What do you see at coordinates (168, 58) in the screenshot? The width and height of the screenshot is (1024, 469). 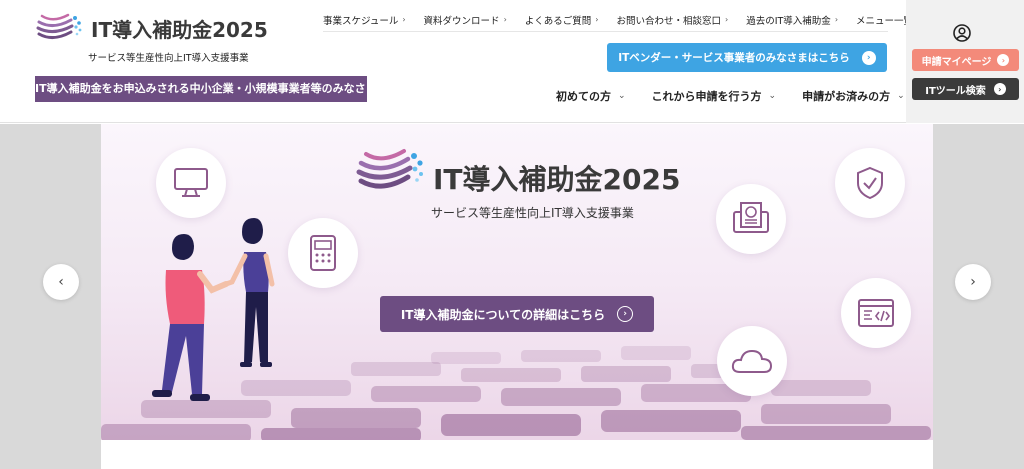 I see `logo-subtitle: サービス等生産性向上IT導入支援事業` at bounding box center [168, 58].